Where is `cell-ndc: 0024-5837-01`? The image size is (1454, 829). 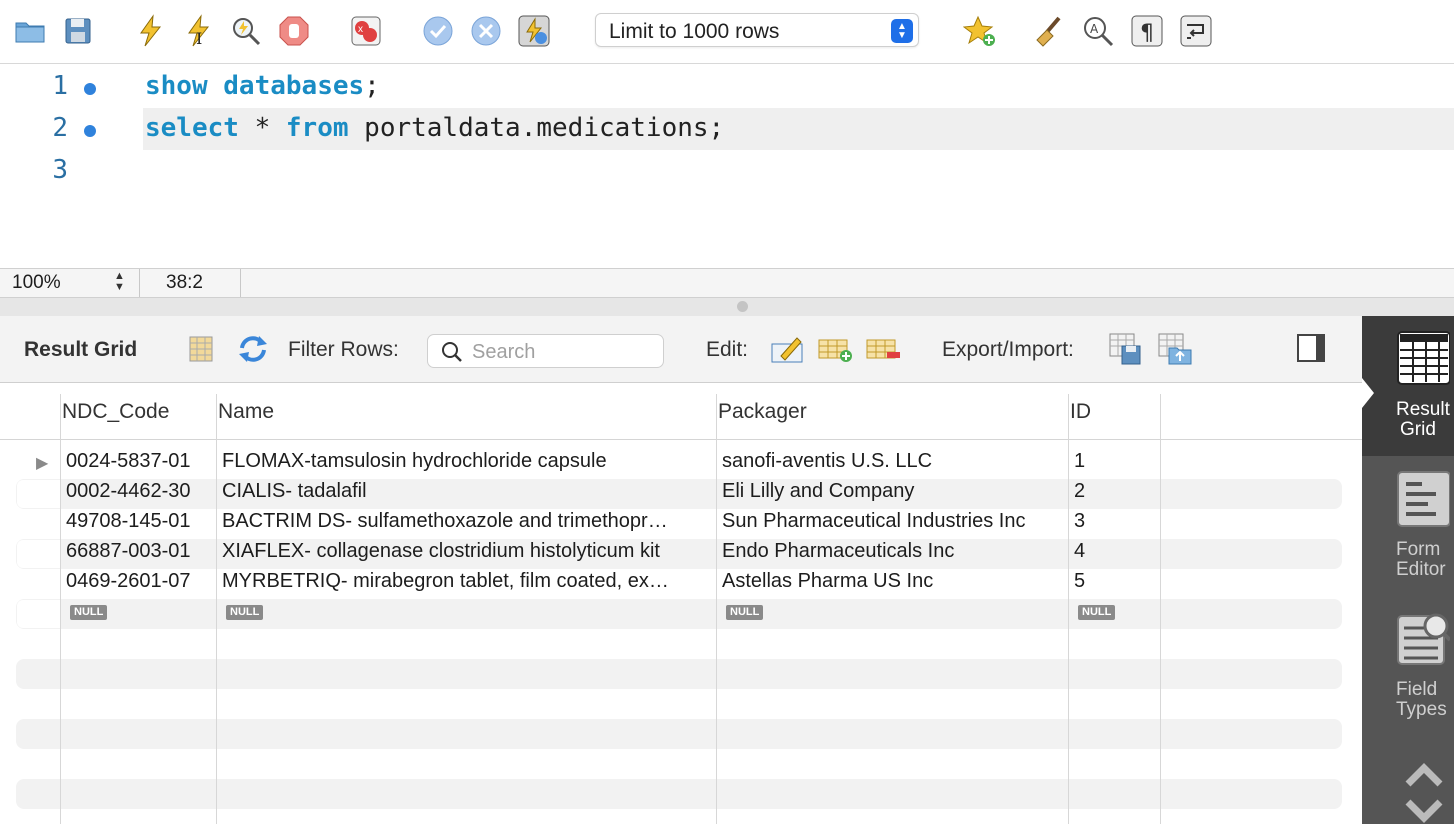 cell-ndc: 0024-5837-01 is located at coordinates (140, 461).